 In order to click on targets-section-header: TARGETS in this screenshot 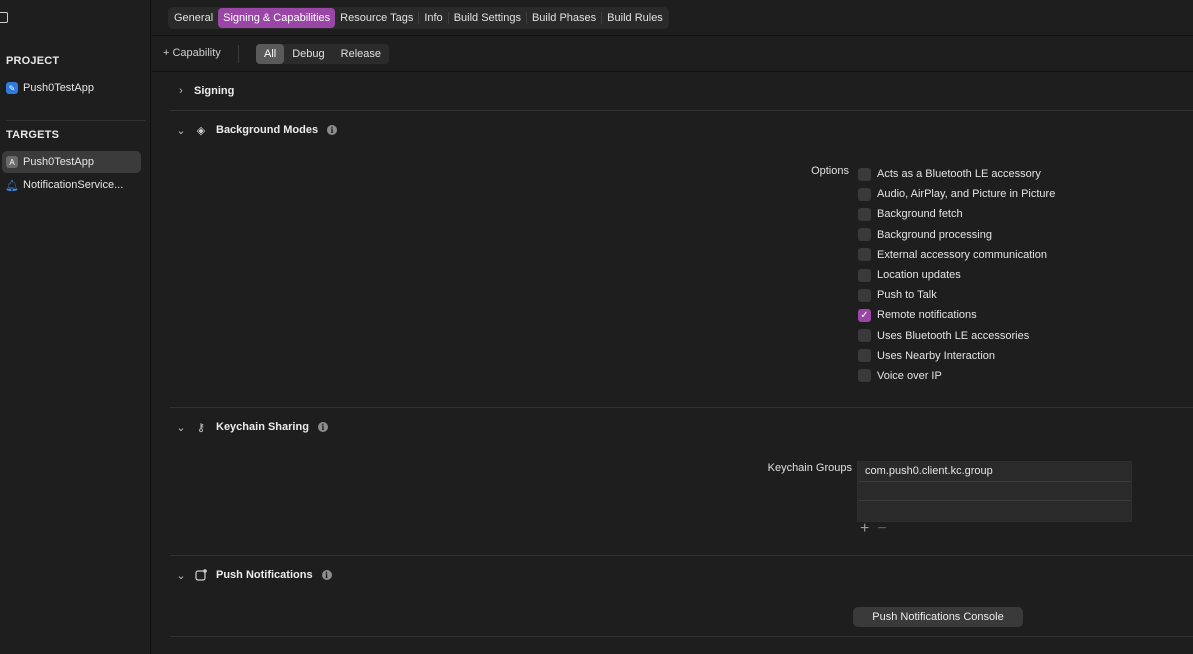, I will do `click(33, 135)`.